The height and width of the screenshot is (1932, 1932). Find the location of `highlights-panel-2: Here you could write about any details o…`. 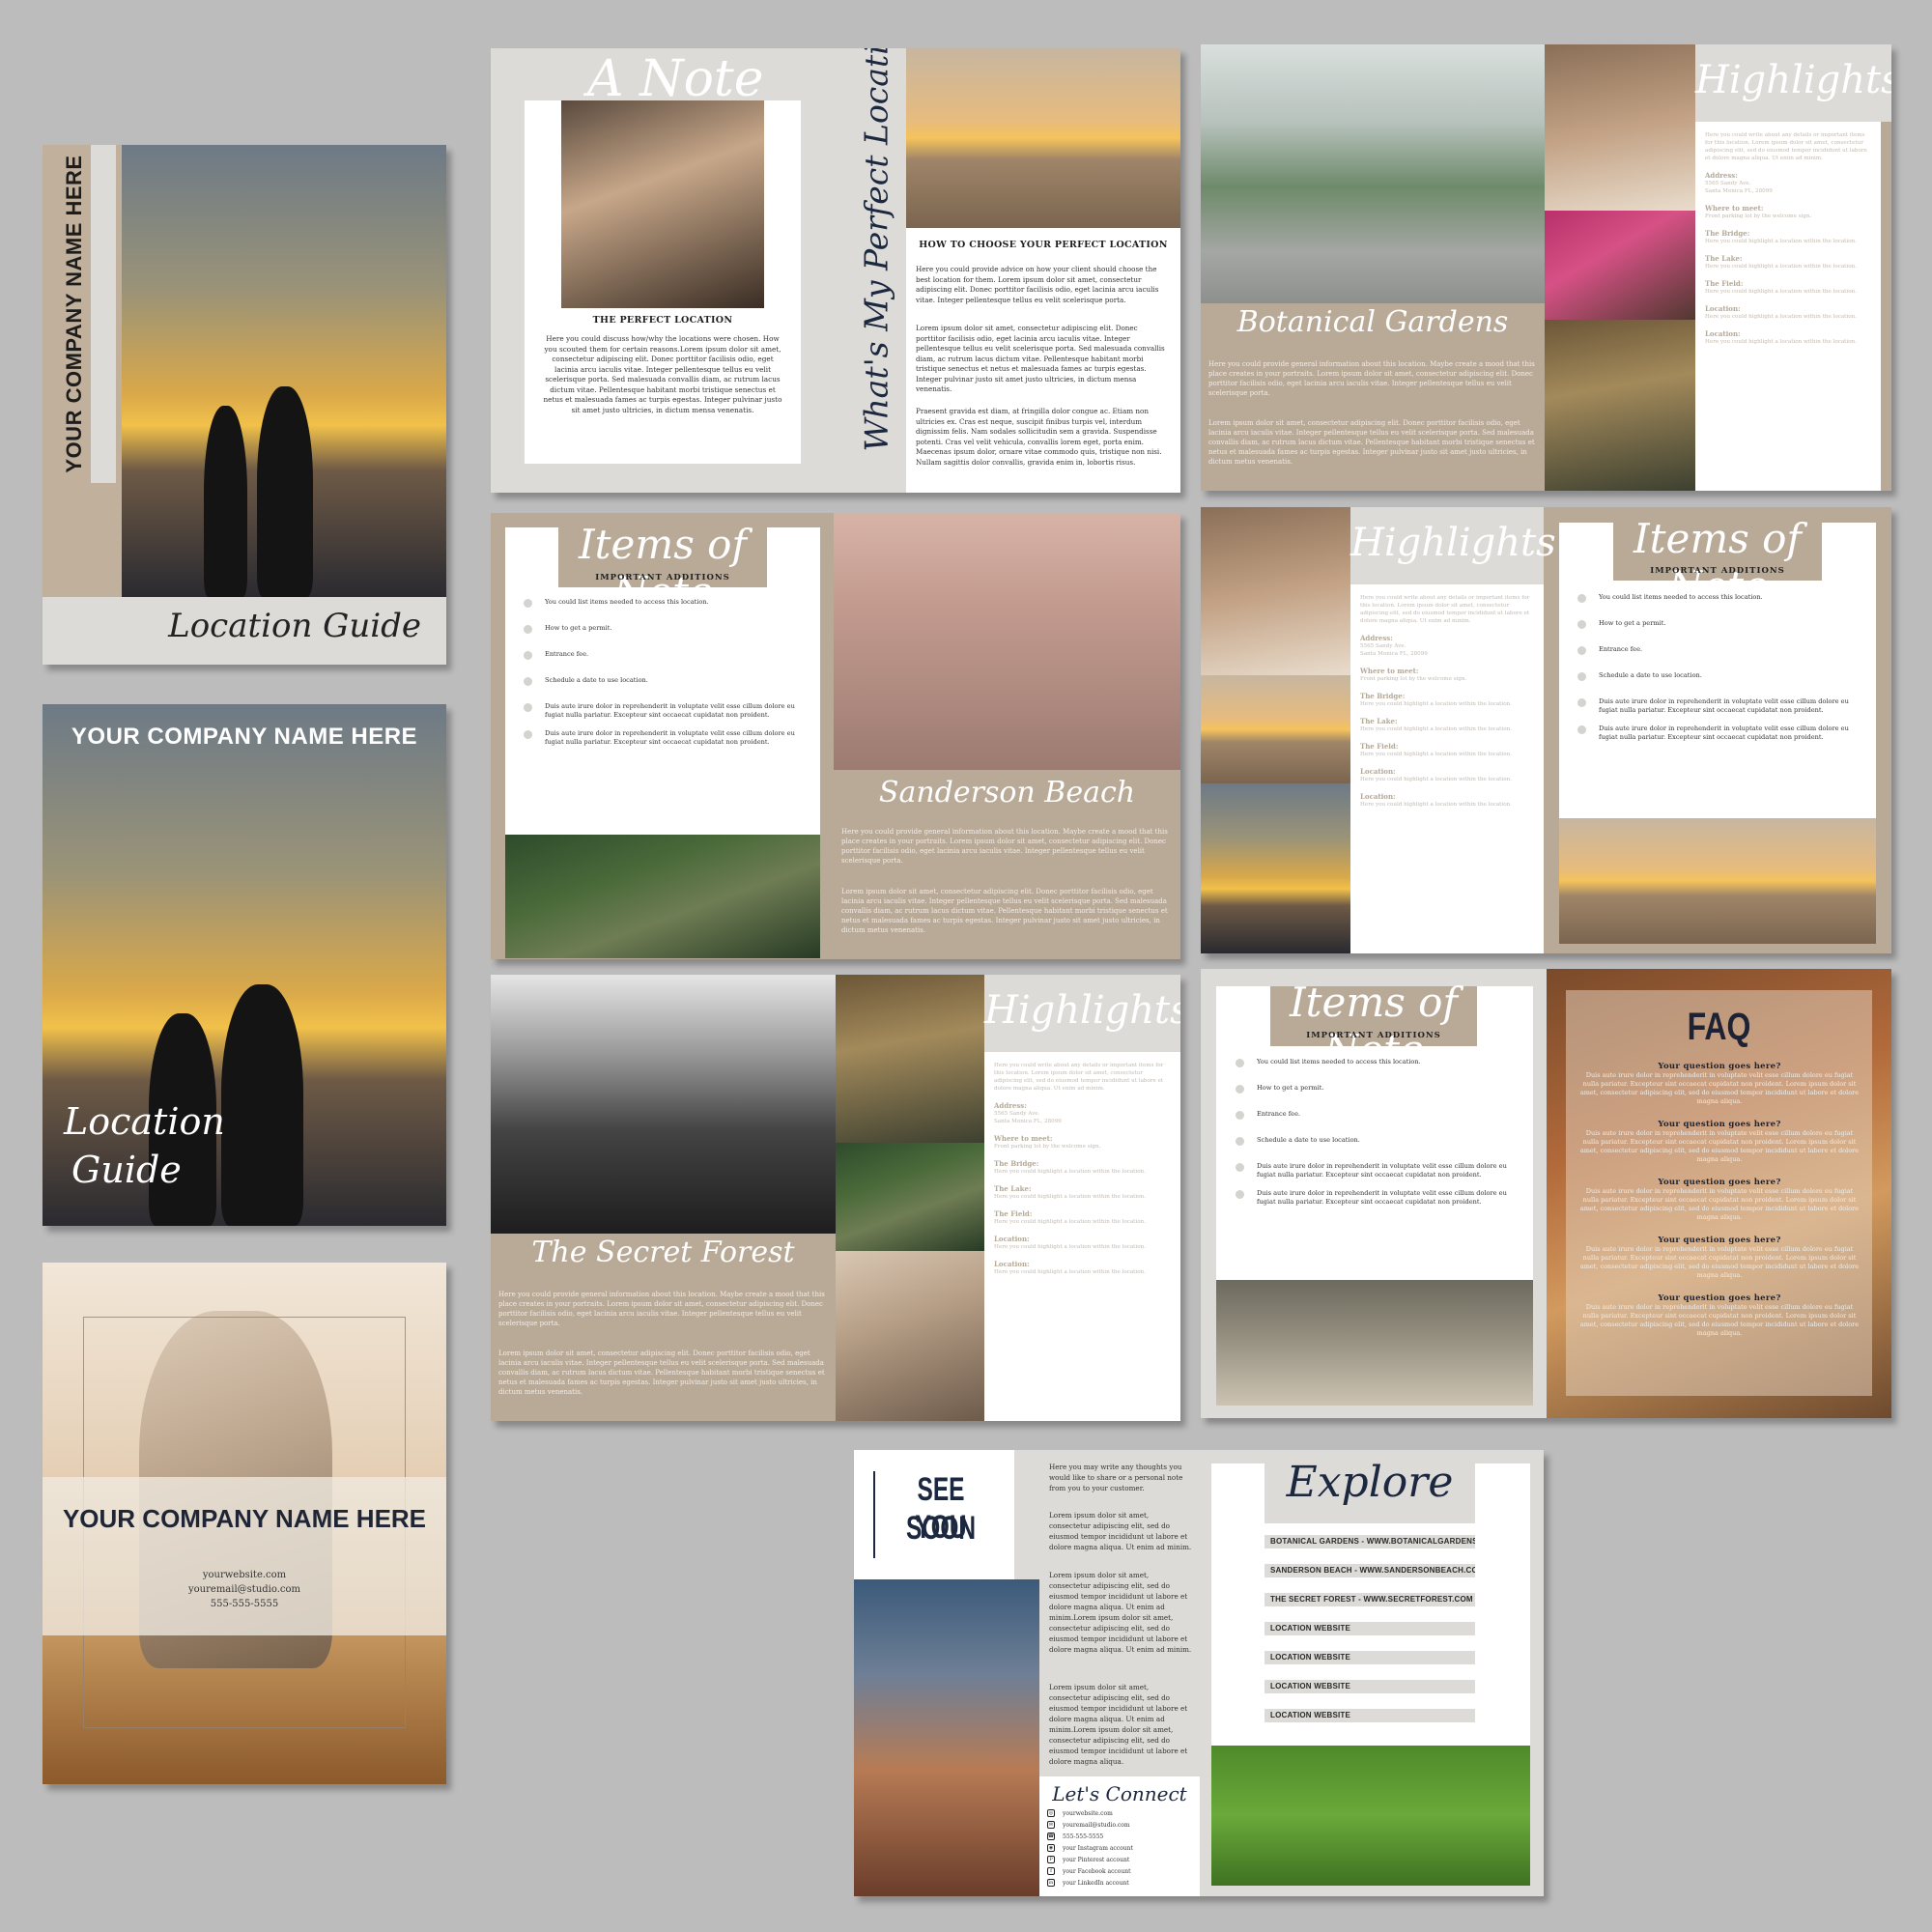

highlights-panel-2: Here you could write about any details o… is located at coordinates (1447, 768).